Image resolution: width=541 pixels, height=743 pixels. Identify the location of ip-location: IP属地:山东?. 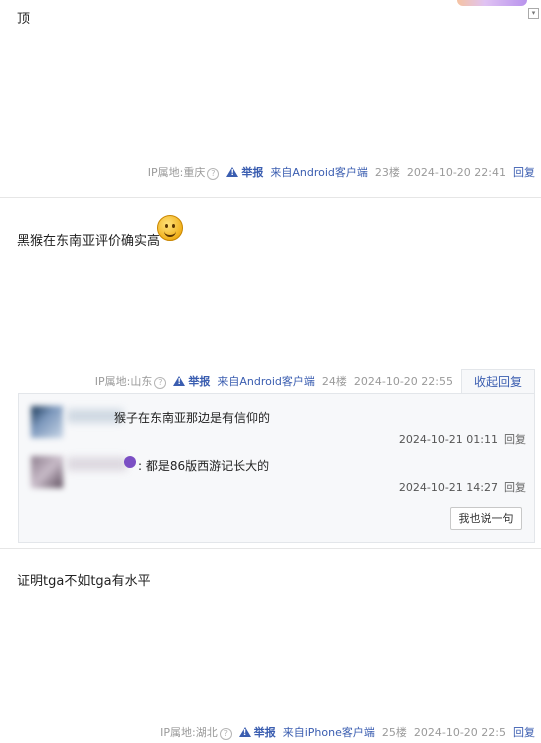
(131, 381).